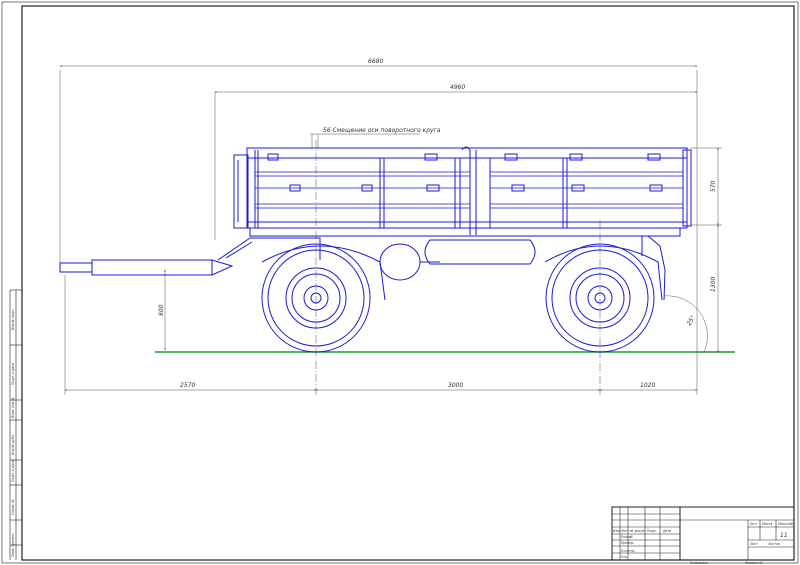 The width and height of the screenshot is (800, 565). Describe the element at coordinates (455, 385) in the screenshot. I see `dim-wheelbase: 3000` at that location.